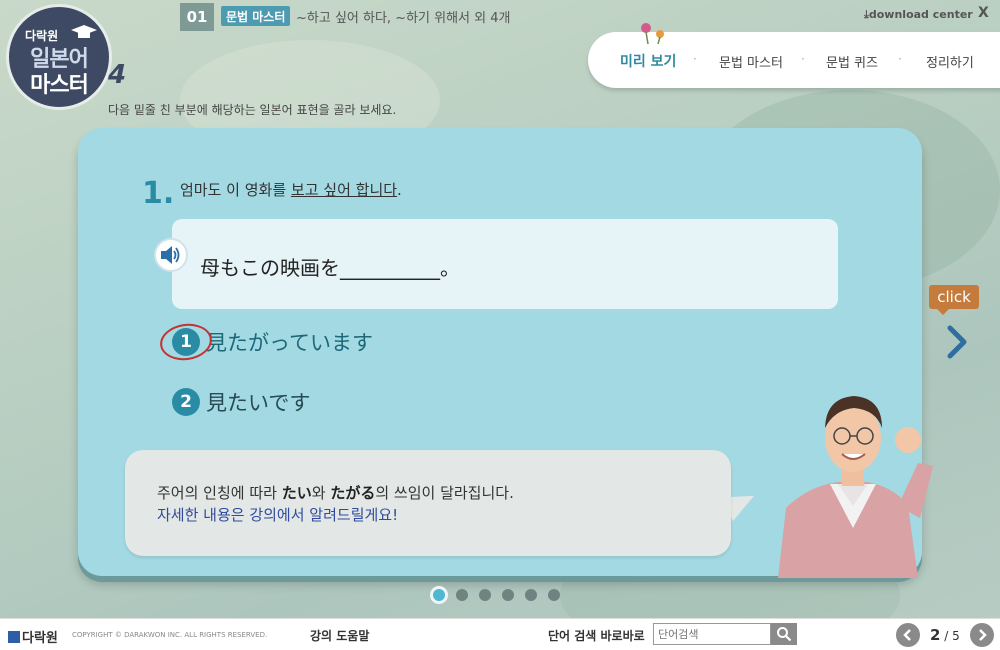  I want to click on next-arrow-icon, so click(957, 342).